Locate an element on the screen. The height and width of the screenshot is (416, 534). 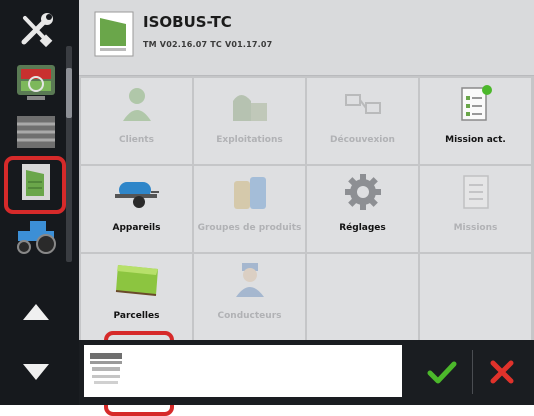
bottom-divider is located at coordinates (472, 372).